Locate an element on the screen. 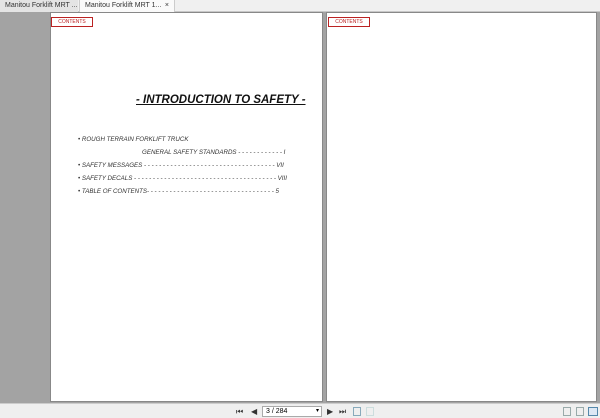 The width and height of the screenshot is (600, 418). first-page-icon: ⏮ is located at coordinates (239, 411).